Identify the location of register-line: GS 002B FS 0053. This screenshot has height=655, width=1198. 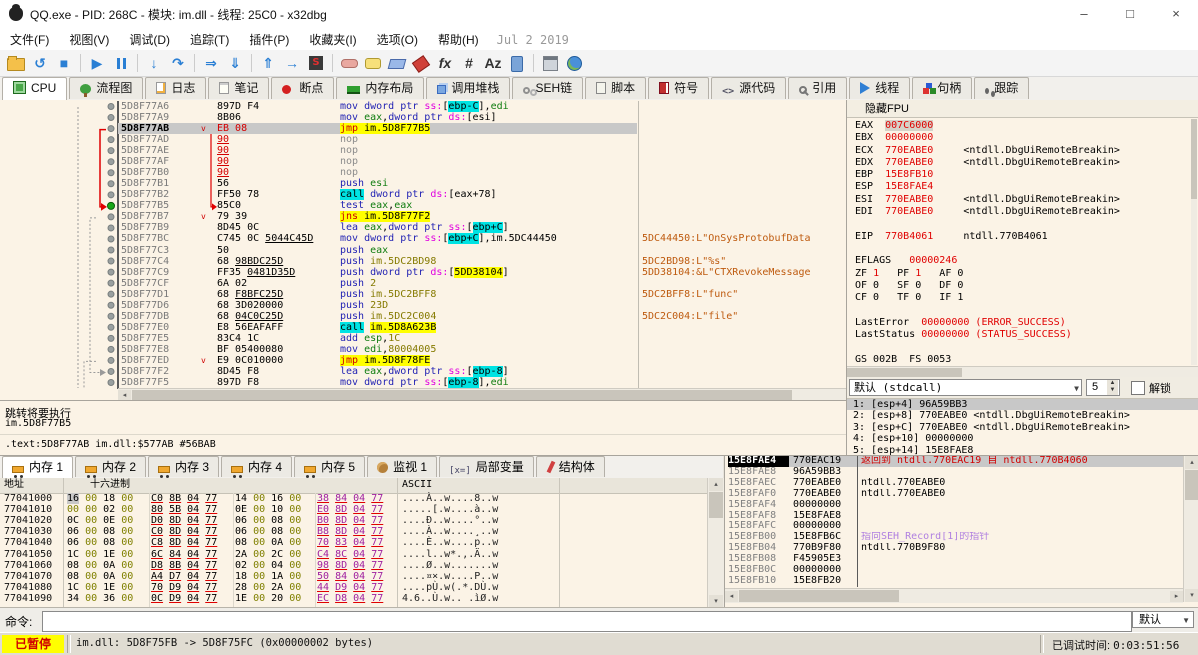
(1023, 360).